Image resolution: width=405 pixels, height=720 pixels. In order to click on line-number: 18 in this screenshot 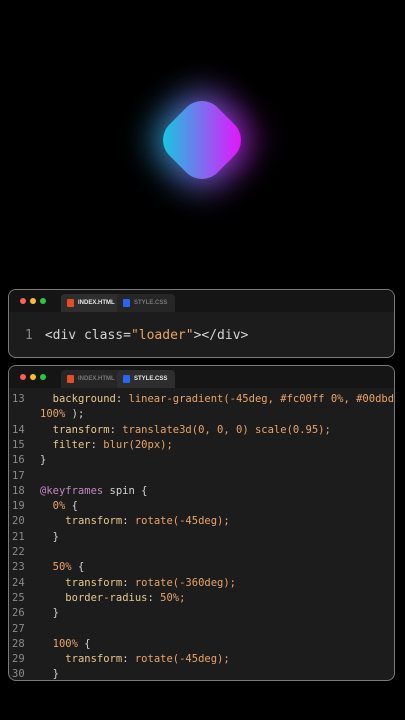, I will do `click(18, 490)`.